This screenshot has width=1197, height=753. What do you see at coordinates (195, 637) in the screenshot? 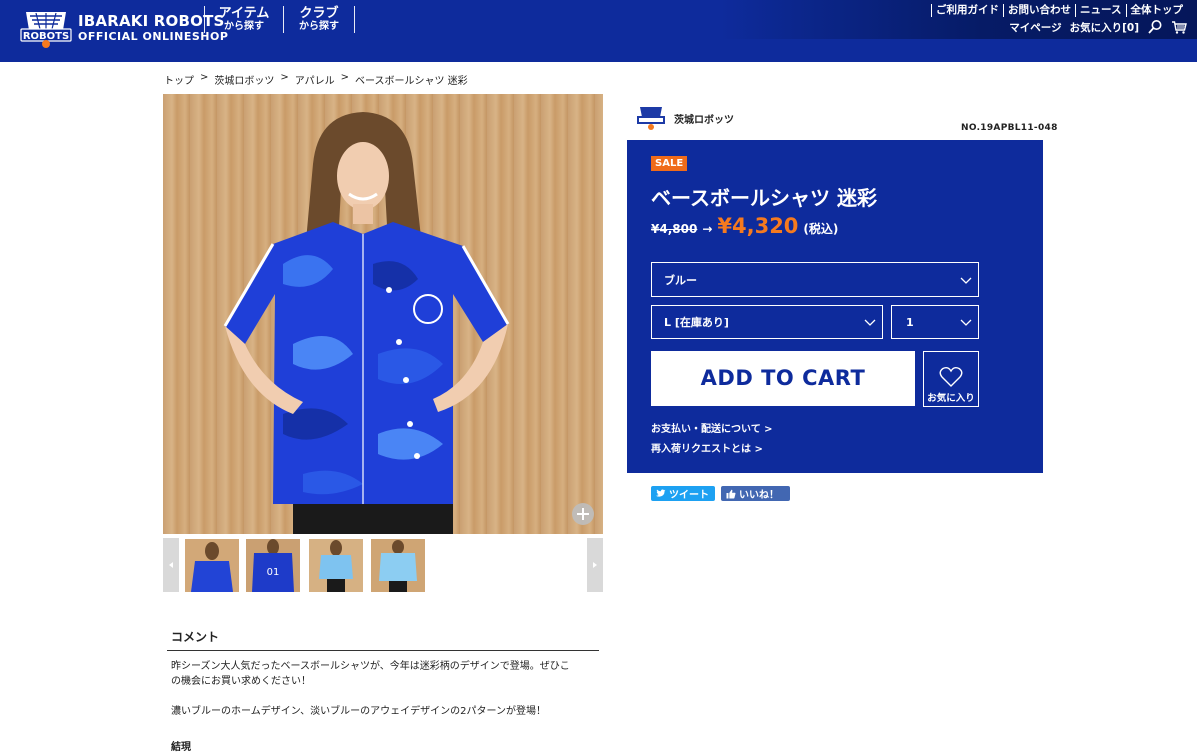
I see `comment-heading: コメント` at bounding box center [195, 637].